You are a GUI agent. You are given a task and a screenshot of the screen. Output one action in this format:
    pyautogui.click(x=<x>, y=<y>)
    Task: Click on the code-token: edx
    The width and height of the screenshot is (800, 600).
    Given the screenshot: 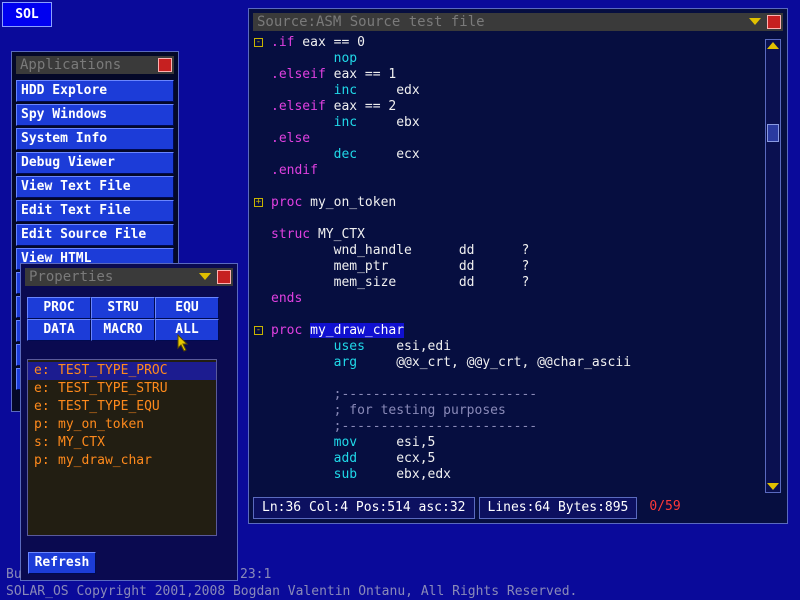 What is the action you would take?
    pyautogui.click(x=388, y=90)
    